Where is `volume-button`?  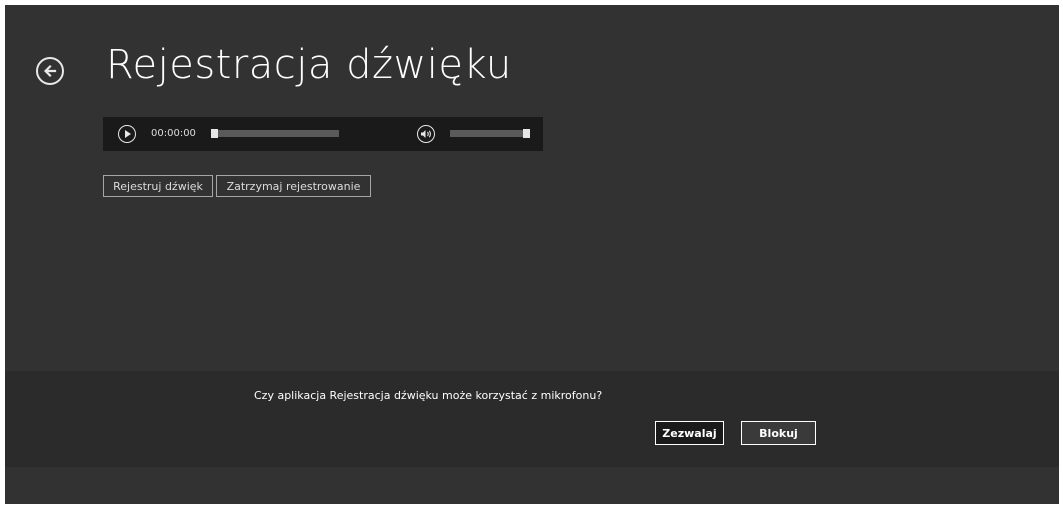
volume-button is located at coordinates (426, 134).